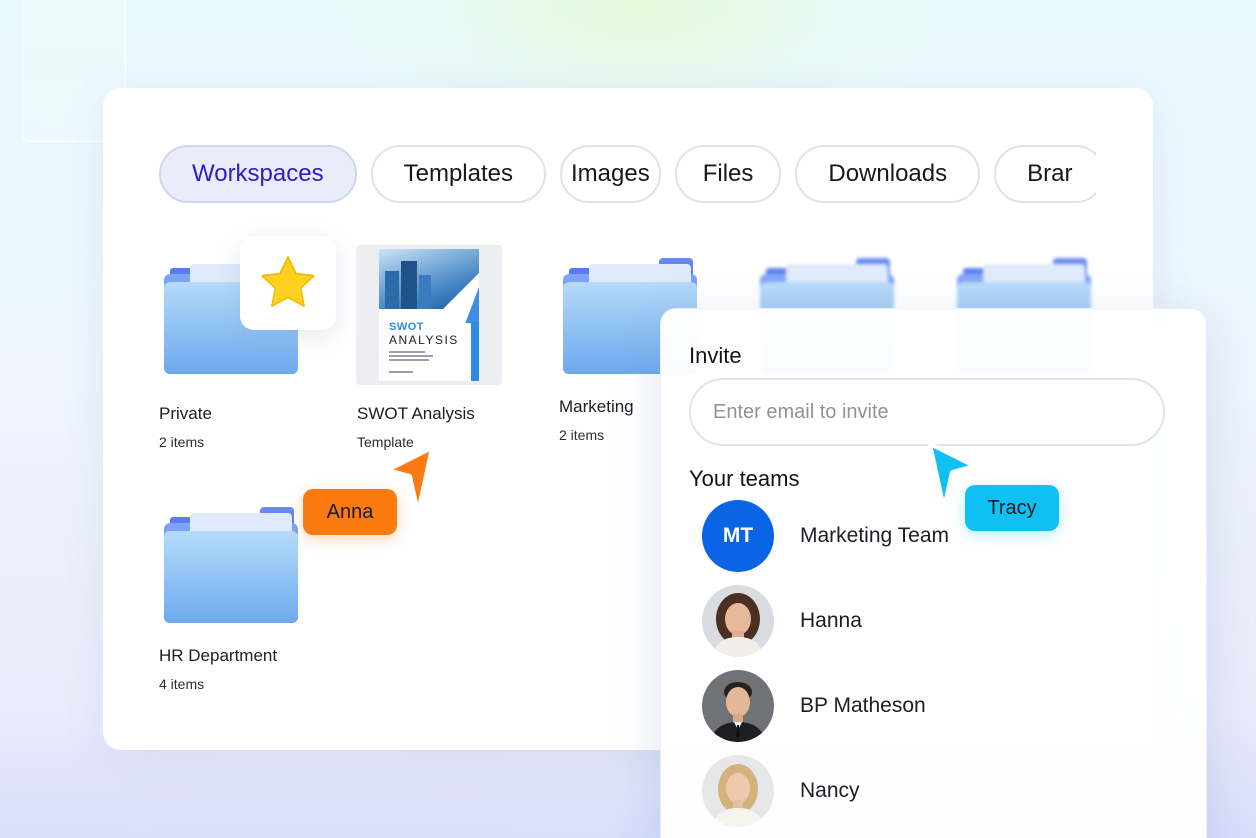 The height and width of the screenshot is (838, 1256). Describe the element at coordinates (610, 174) in the screenshot. I see `tab-images: Images` at that location.